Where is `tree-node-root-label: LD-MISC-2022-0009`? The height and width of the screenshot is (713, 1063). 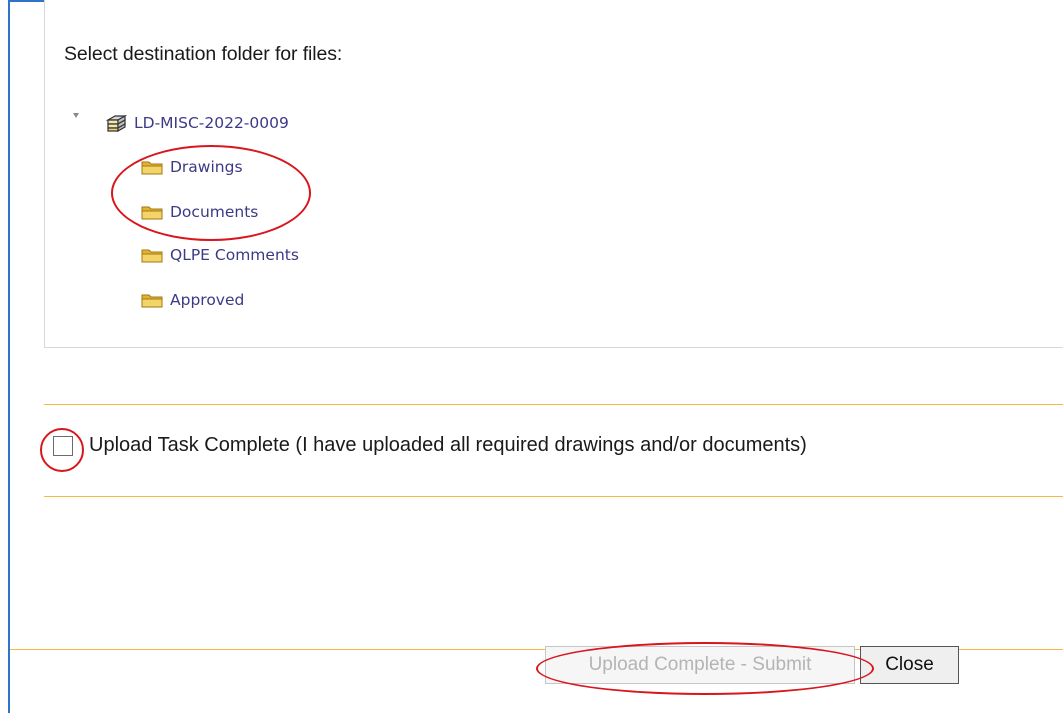 tree-node-root-label: LD-MISC-2022-0009 is located at coordinates (211, 123).